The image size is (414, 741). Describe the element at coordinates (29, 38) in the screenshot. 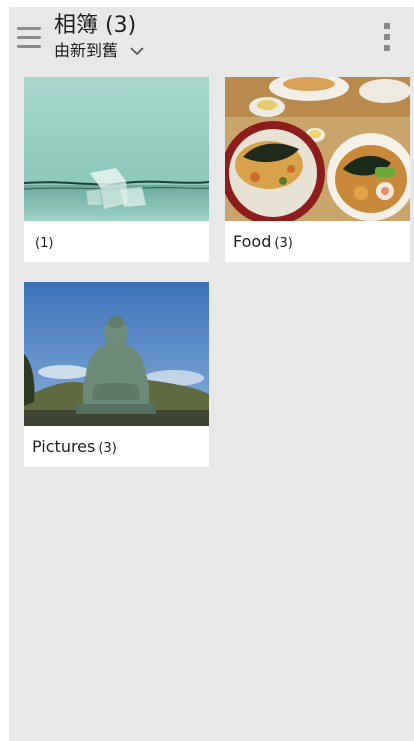

I see `hamburger-menu-icon` at that location.